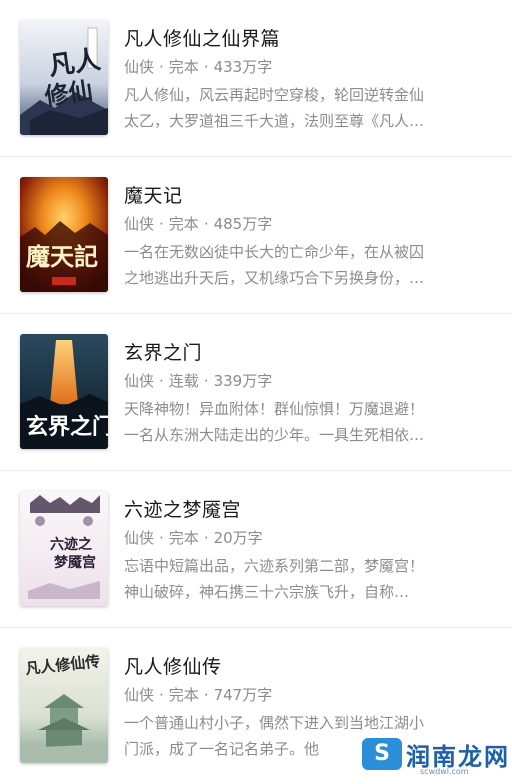  I want to click on cover-art-xuanjie: 玄界之门, so click(64, 391).